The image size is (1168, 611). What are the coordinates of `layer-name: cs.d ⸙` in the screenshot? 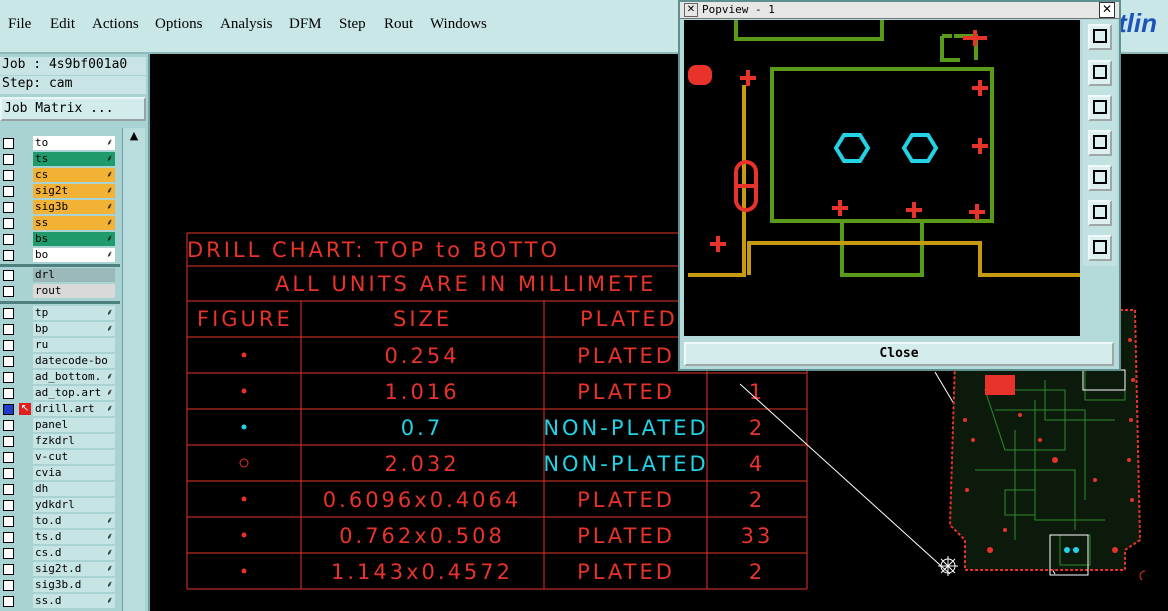 It's located at (74, 553).